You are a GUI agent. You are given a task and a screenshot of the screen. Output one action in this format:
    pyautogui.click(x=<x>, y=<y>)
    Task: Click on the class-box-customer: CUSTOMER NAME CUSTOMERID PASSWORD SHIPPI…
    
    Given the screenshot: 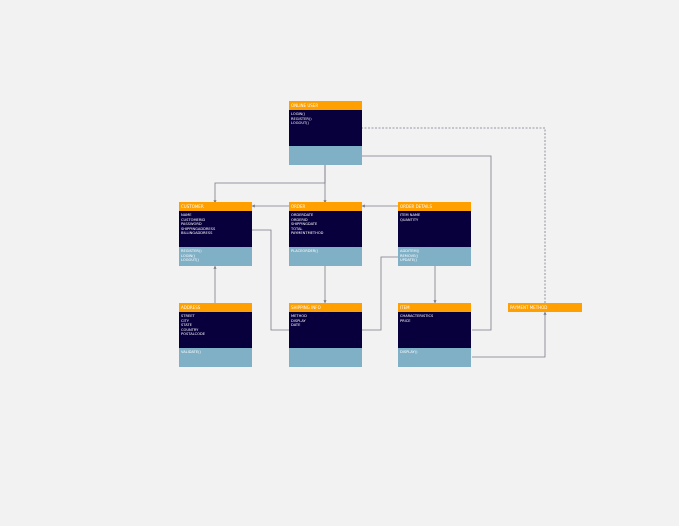 What is the action you would take?
    pyautogui.click(x=215, y=234)
    